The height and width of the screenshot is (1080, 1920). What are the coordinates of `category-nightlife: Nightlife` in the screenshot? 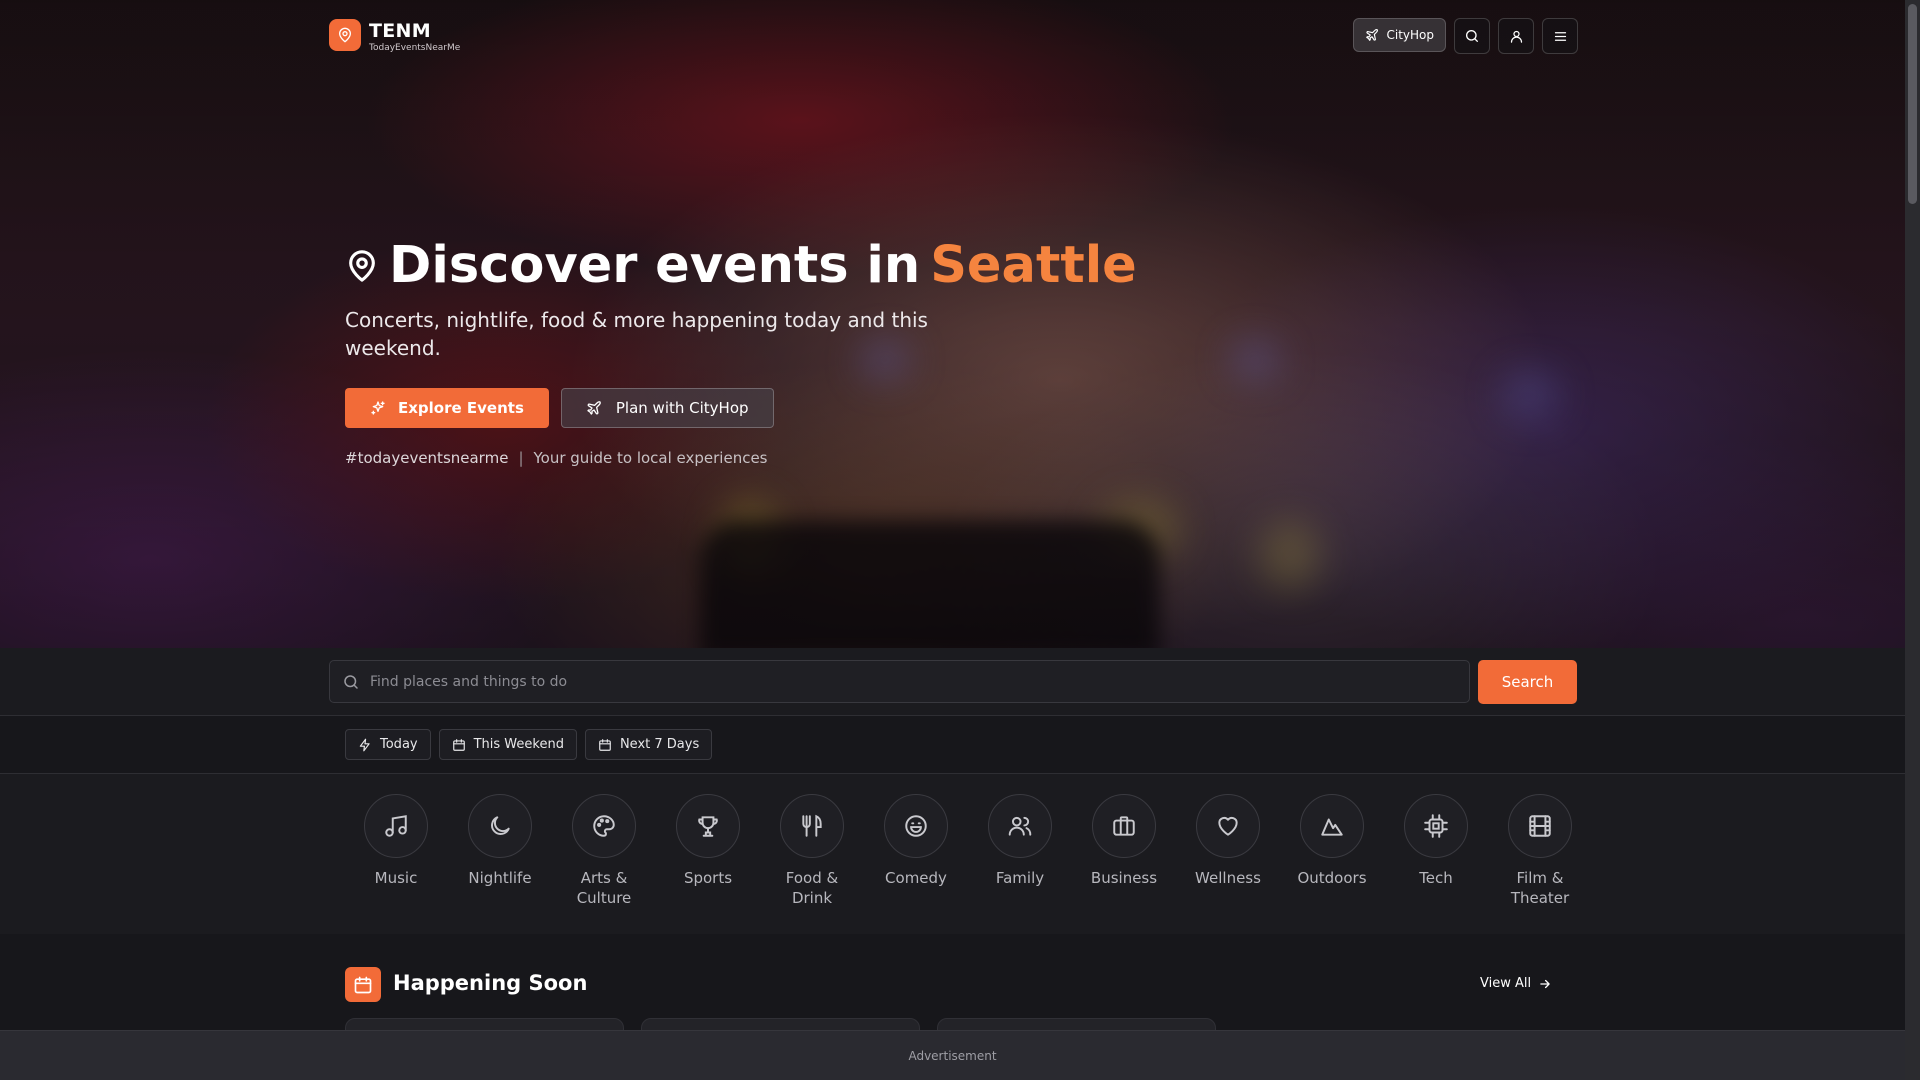 It's located at (500, 851).